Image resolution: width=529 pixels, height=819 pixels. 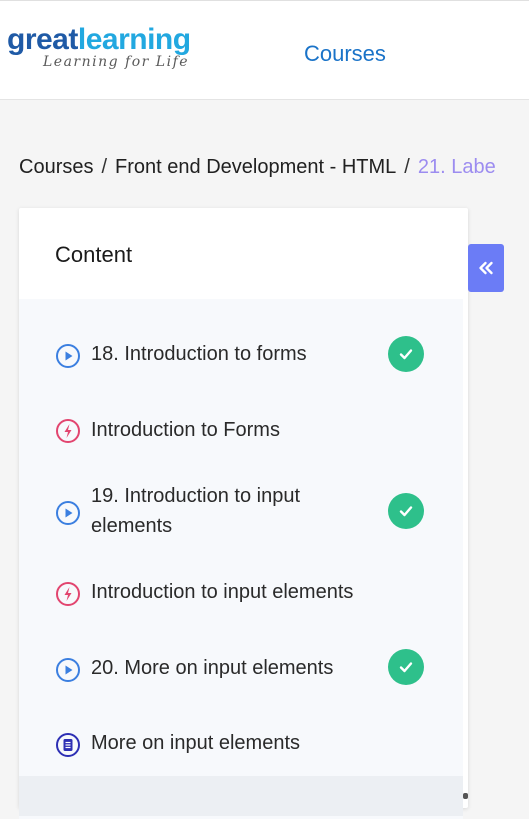 I want to click on list-item: Introduction to Forms, so click(x=225, y=430).